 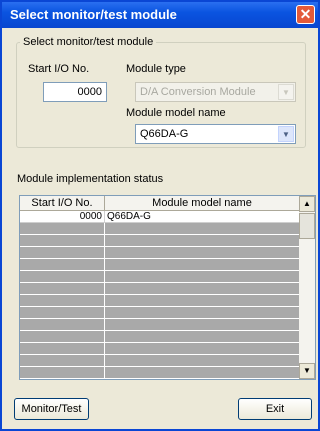 I want to click on model-name-label: Module model name, so click(x=176, y=113).